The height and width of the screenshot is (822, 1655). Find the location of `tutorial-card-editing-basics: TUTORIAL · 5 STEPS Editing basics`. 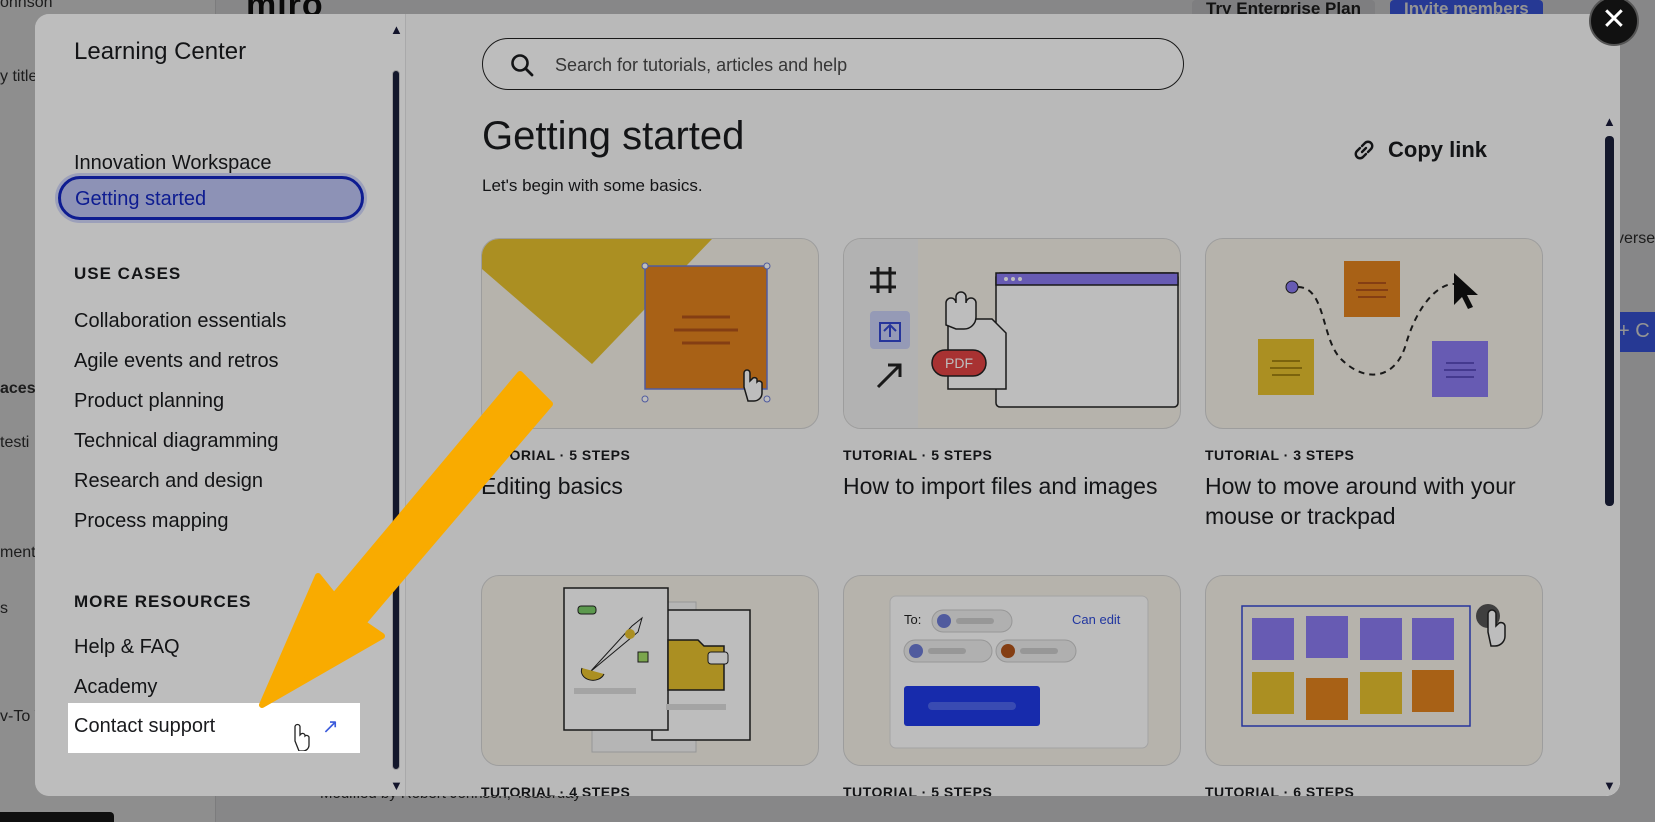

tutorial-card-editing-basics: TUTORIAL · 5 STEPS Editing basics is located at coordinates (650, 369).